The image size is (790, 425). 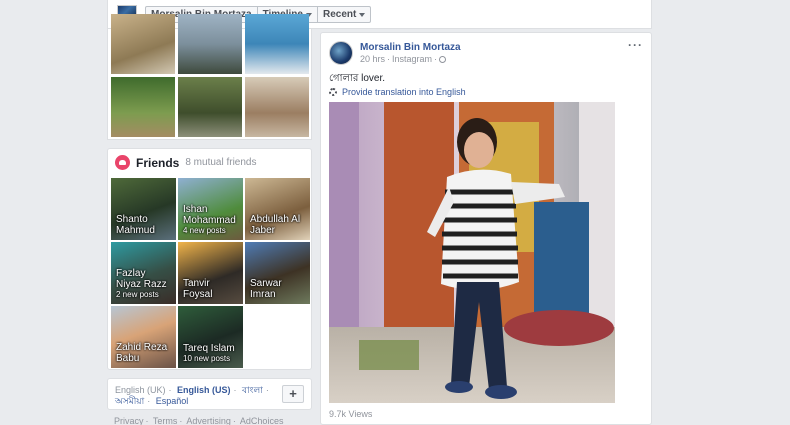 I want to click on recent-dropdown: Recent, so click(x=344, y=14).